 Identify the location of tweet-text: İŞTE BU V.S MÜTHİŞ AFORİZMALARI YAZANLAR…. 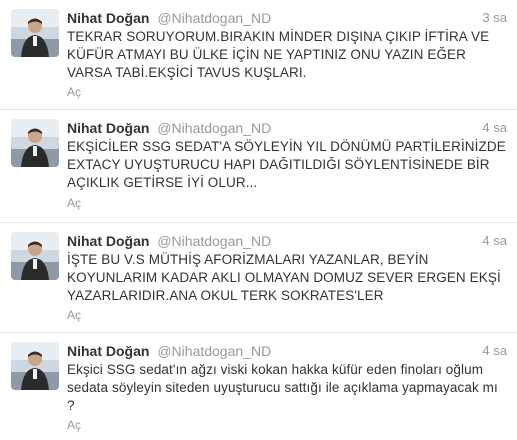
(284, 277).